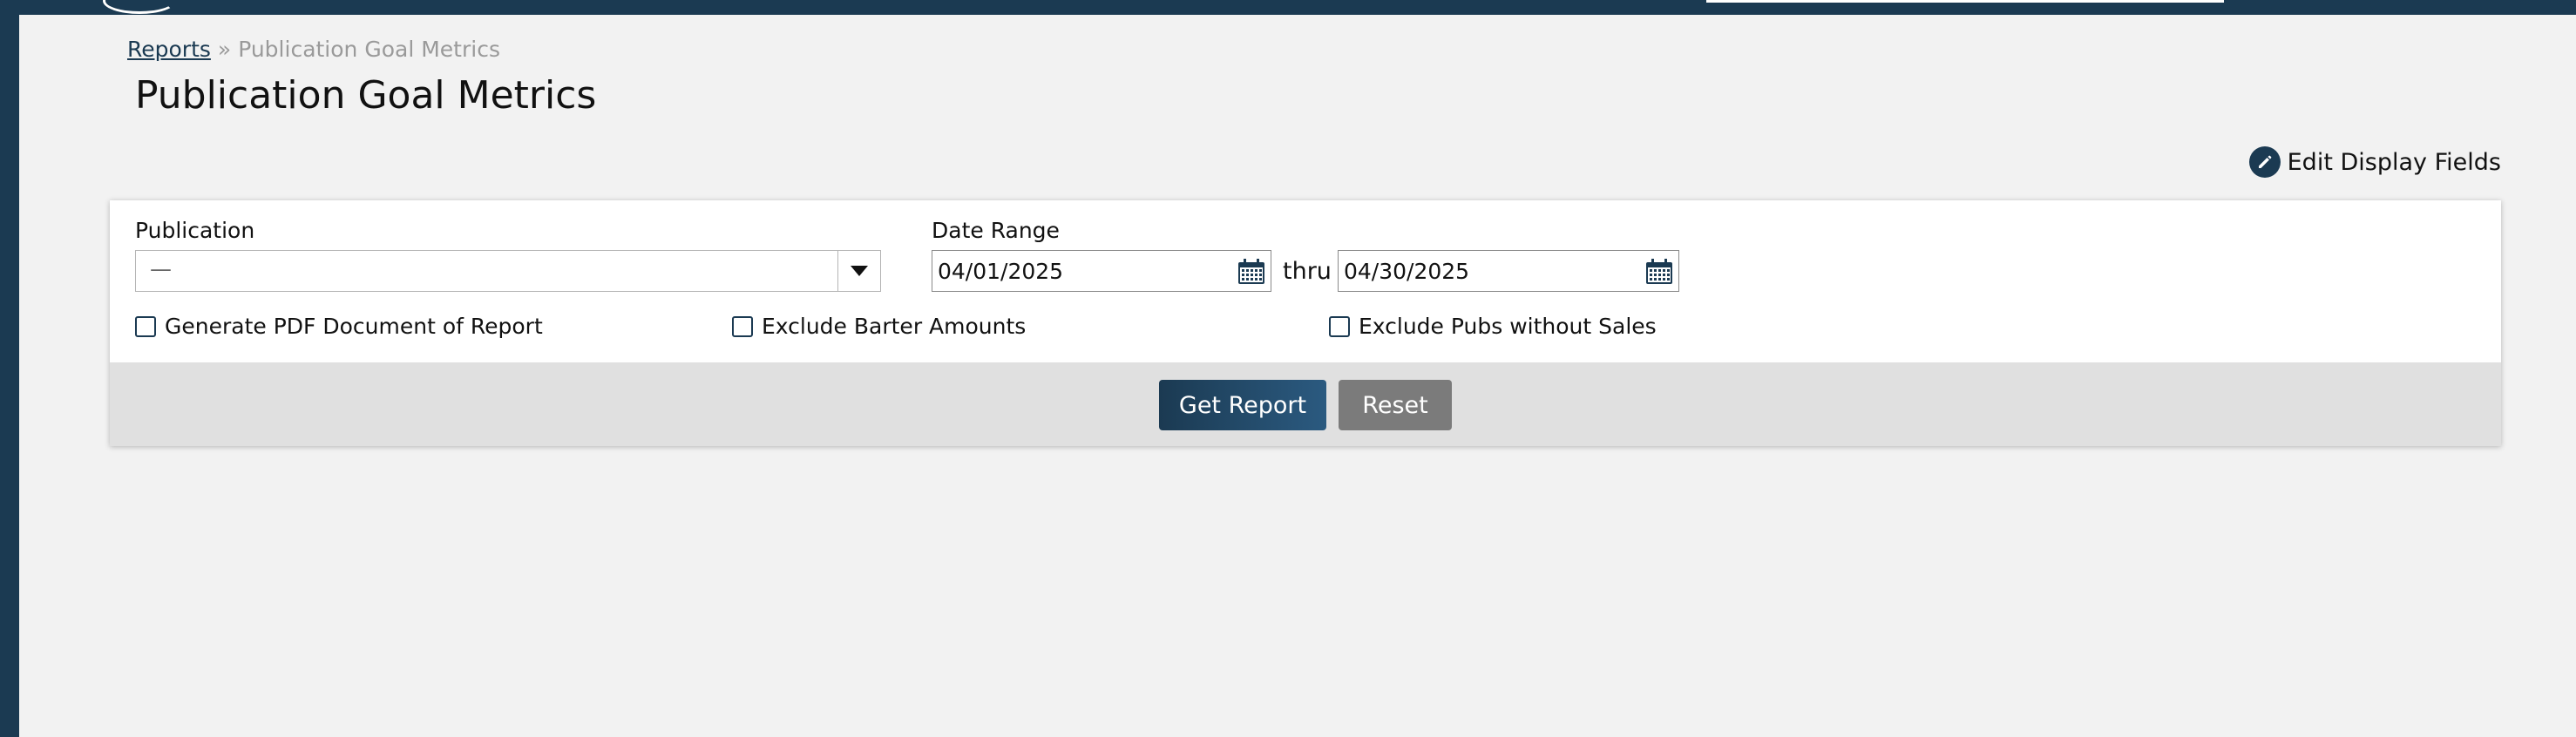 This screenshot has height=737, width=2576. I want to click on start-date-input, so click(1080, 271).